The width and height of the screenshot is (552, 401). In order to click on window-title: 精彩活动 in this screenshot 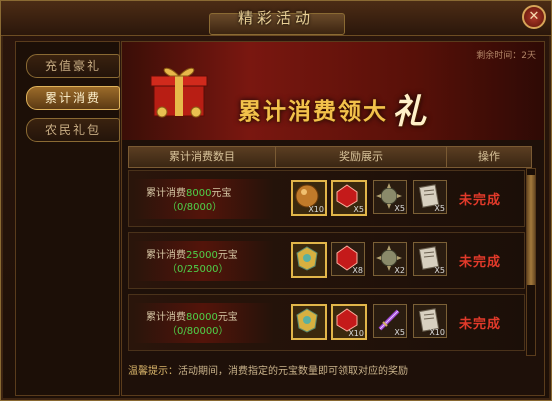, I will do `click(275, 18)`.